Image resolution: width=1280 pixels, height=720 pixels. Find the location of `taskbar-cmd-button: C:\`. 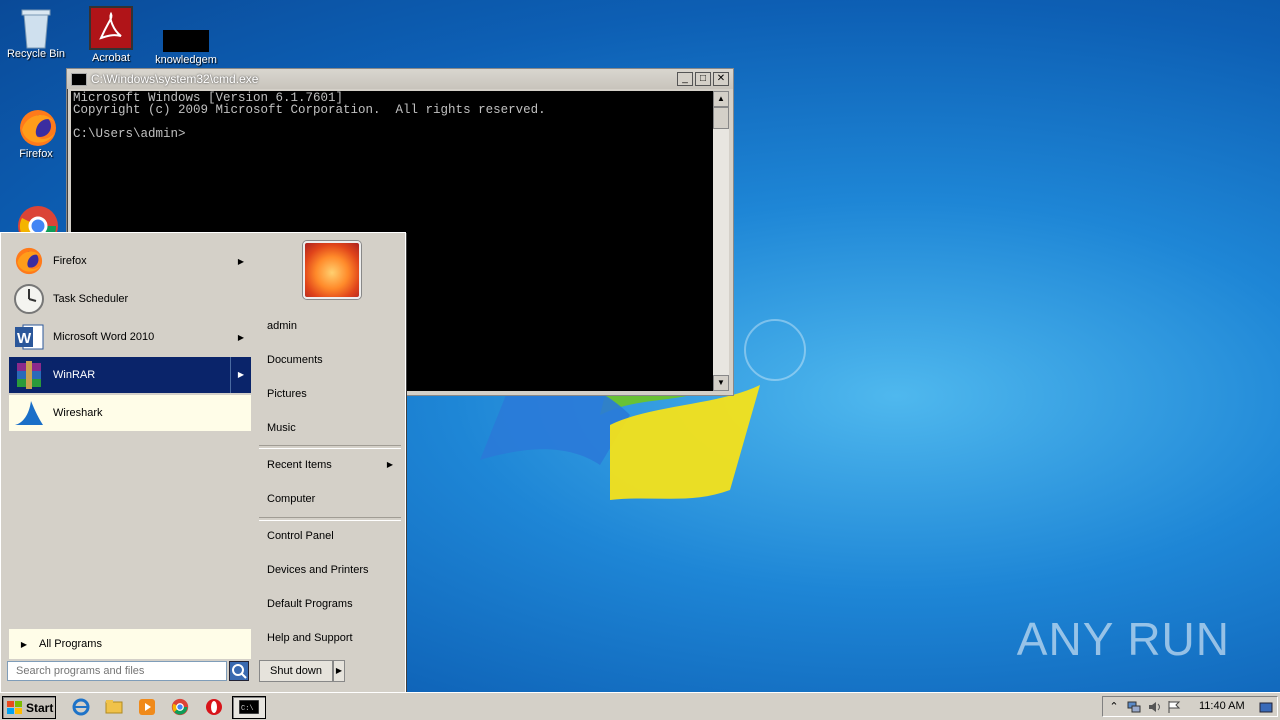

taskbar-cmd-button: C:\ is located at coordinates (249, 707).